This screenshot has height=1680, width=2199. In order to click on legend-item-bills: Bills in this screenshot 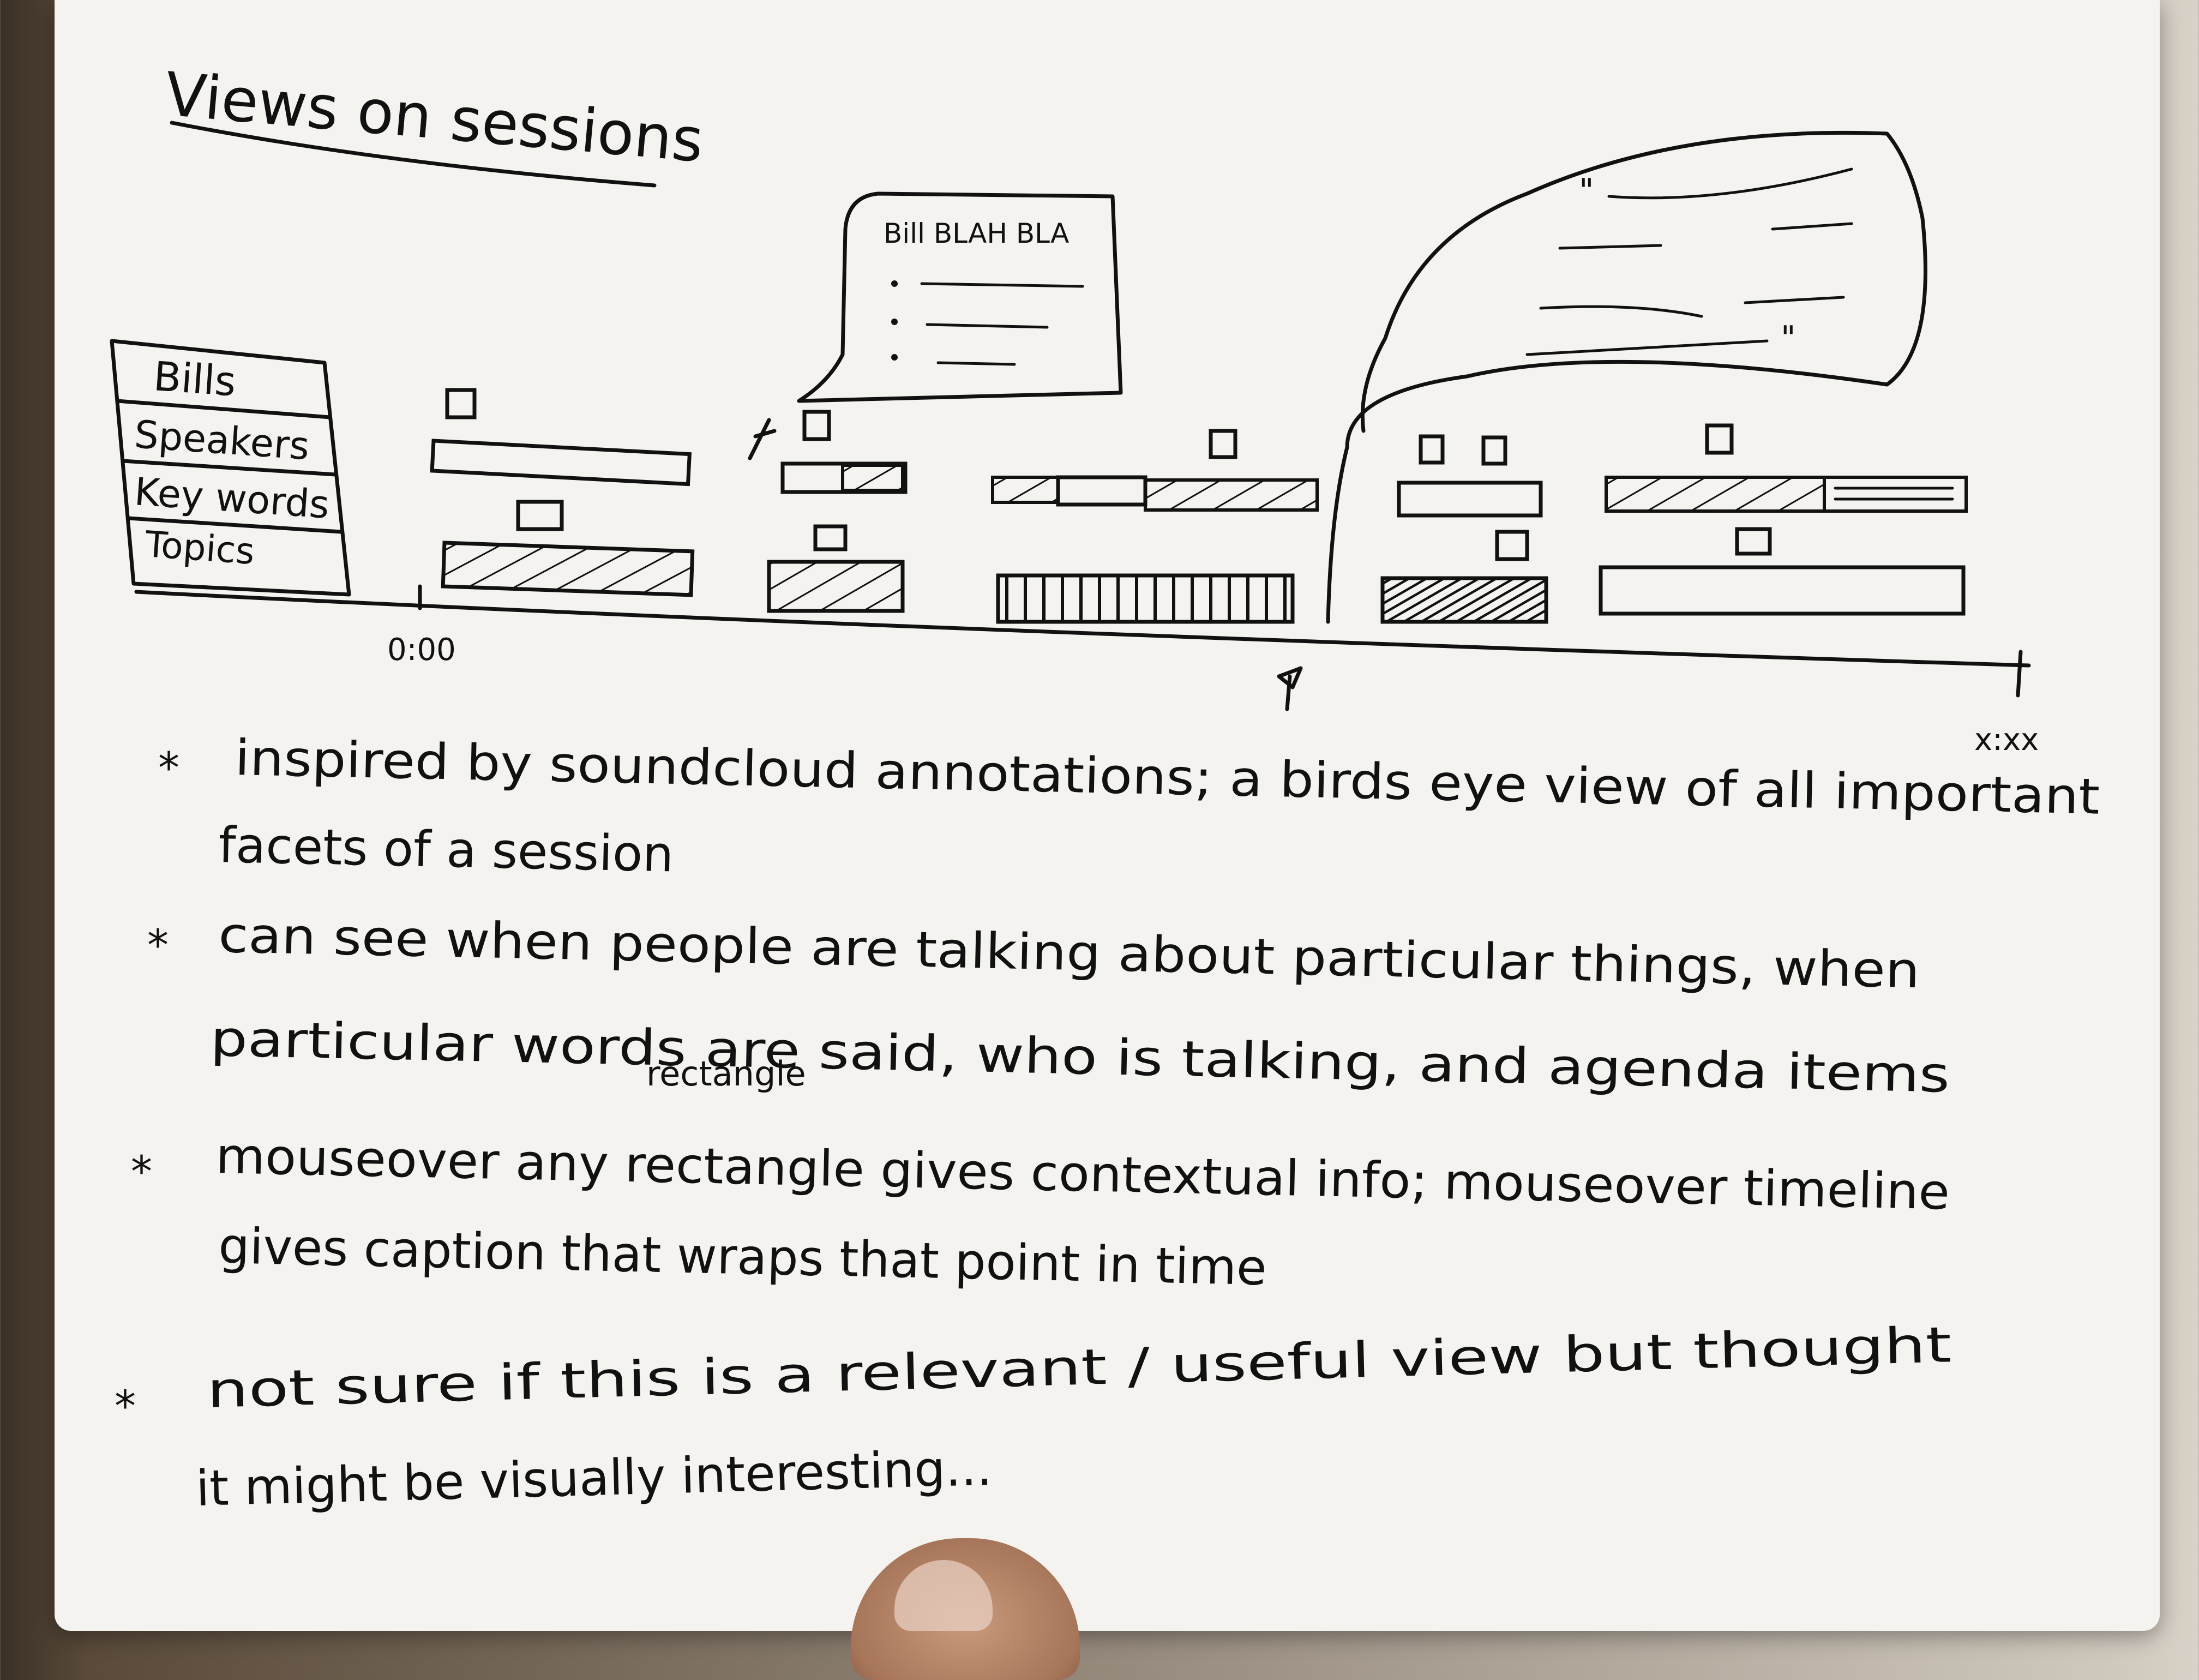, I will do `click(195, 379)`.